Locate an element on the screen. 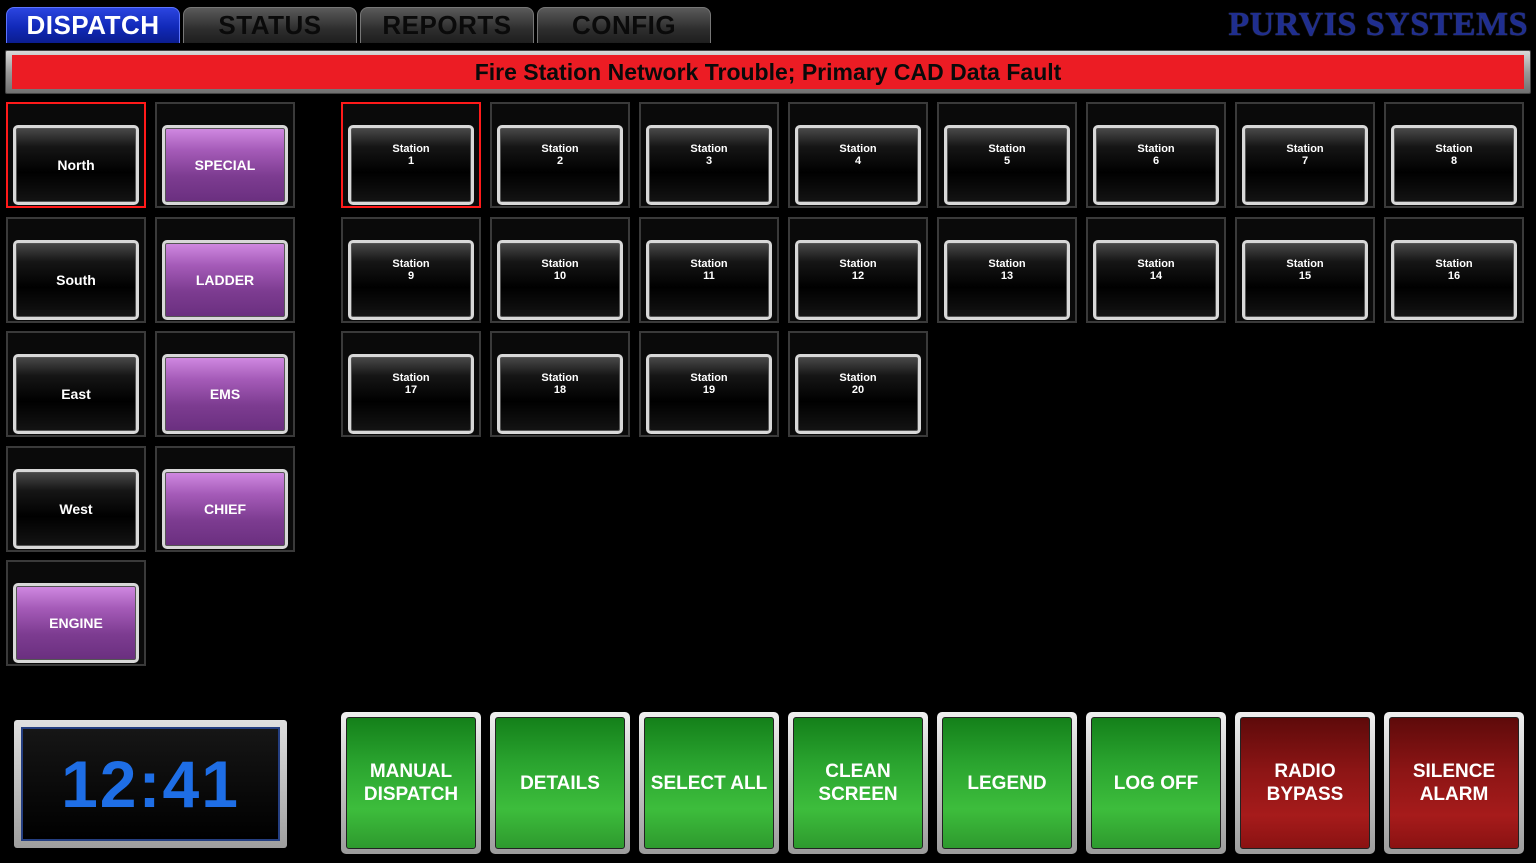 Image resolution: width=1536 pixels, height=863 pixels. station-label: Station 15 is located at coordinates (1305, 280).